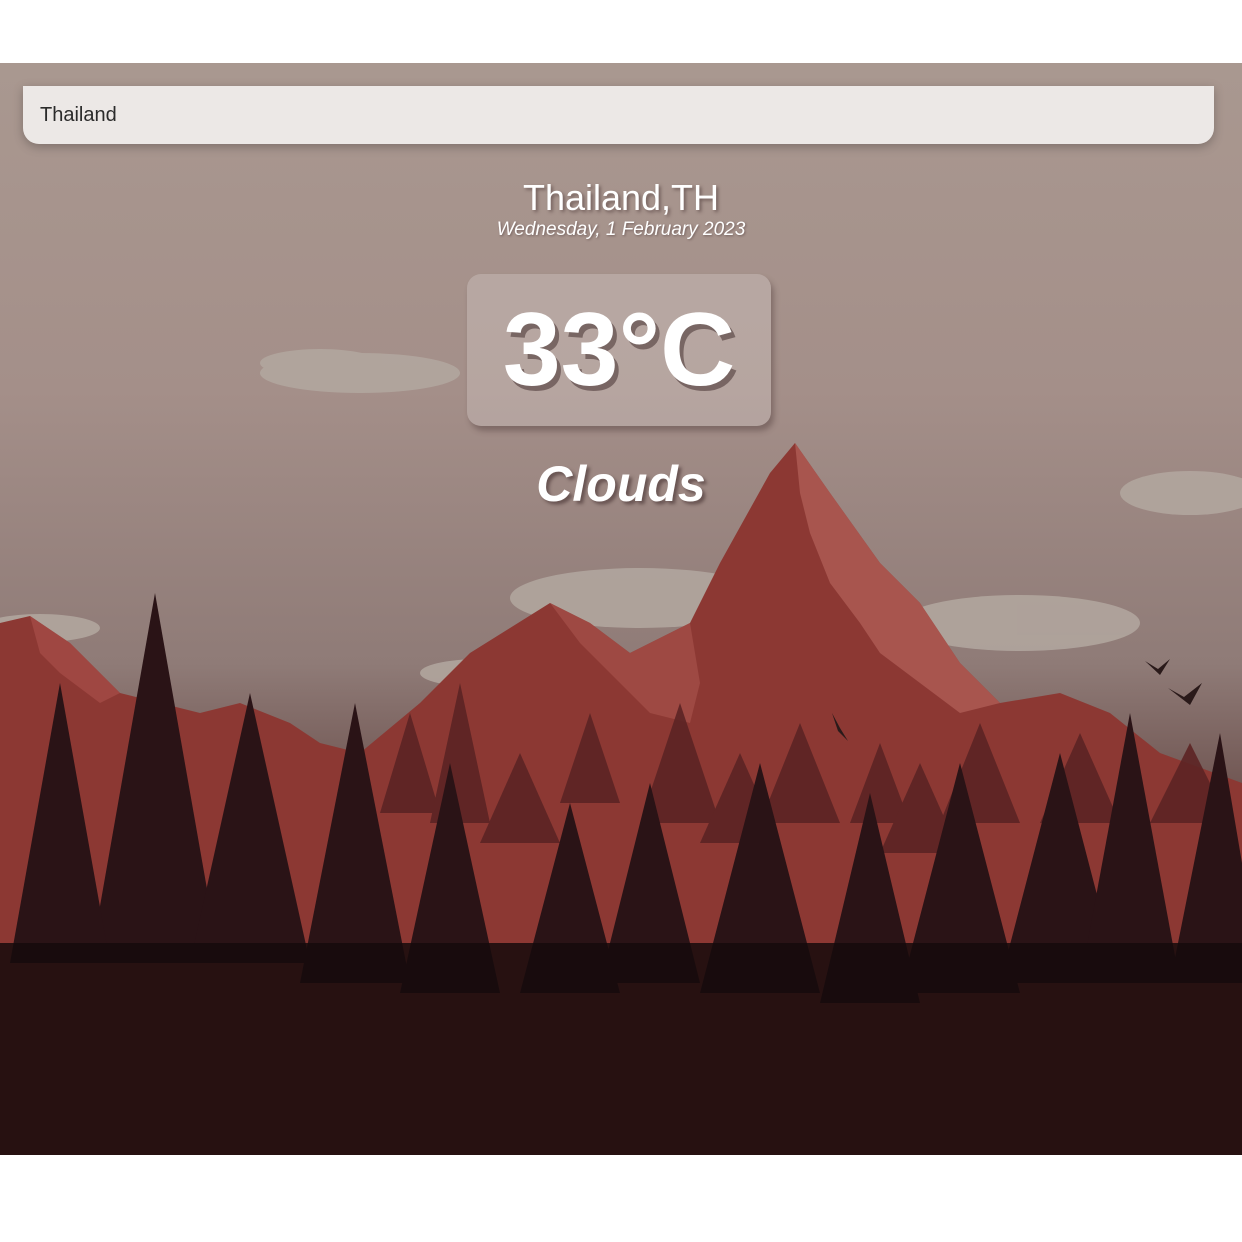  What do you see at coordinates (621, 197) in the screenshot?
I see `location-name: Thailand,TH` at bounding box center [621, 197].